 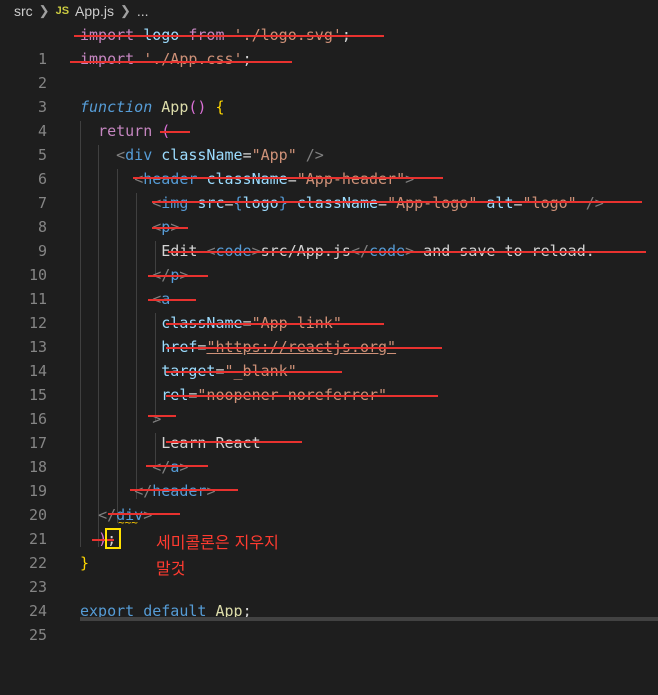 I want to click on code-line: 2 import './App.css';, so click(x=329, y=69).